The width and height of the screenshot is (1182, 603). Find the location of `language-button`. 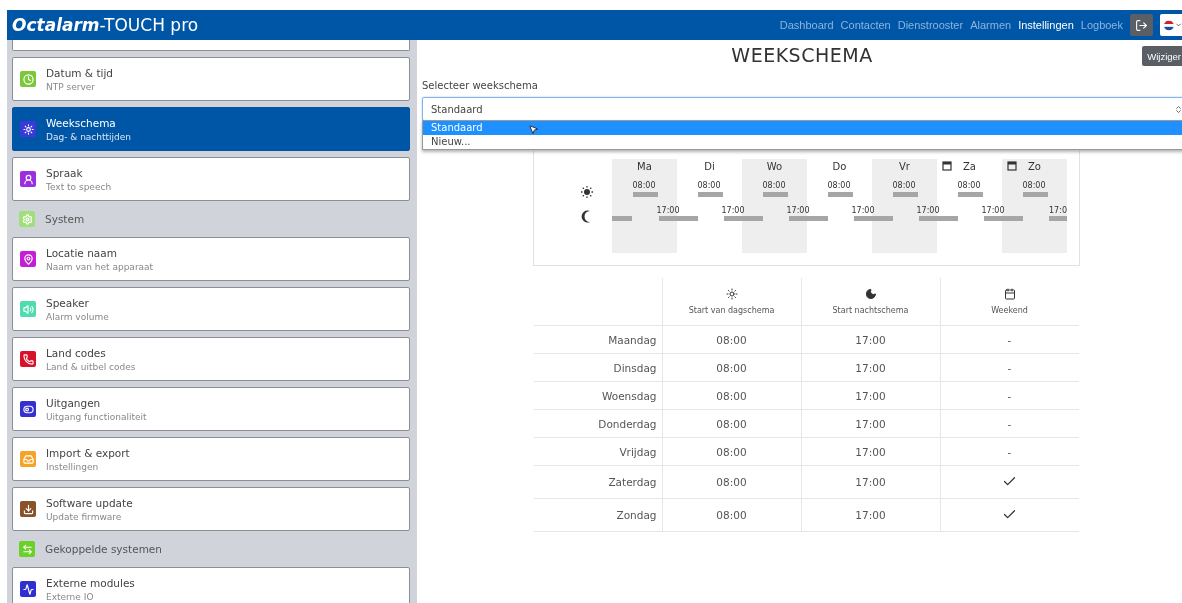

language-button is located at coordinates (1171, 25).